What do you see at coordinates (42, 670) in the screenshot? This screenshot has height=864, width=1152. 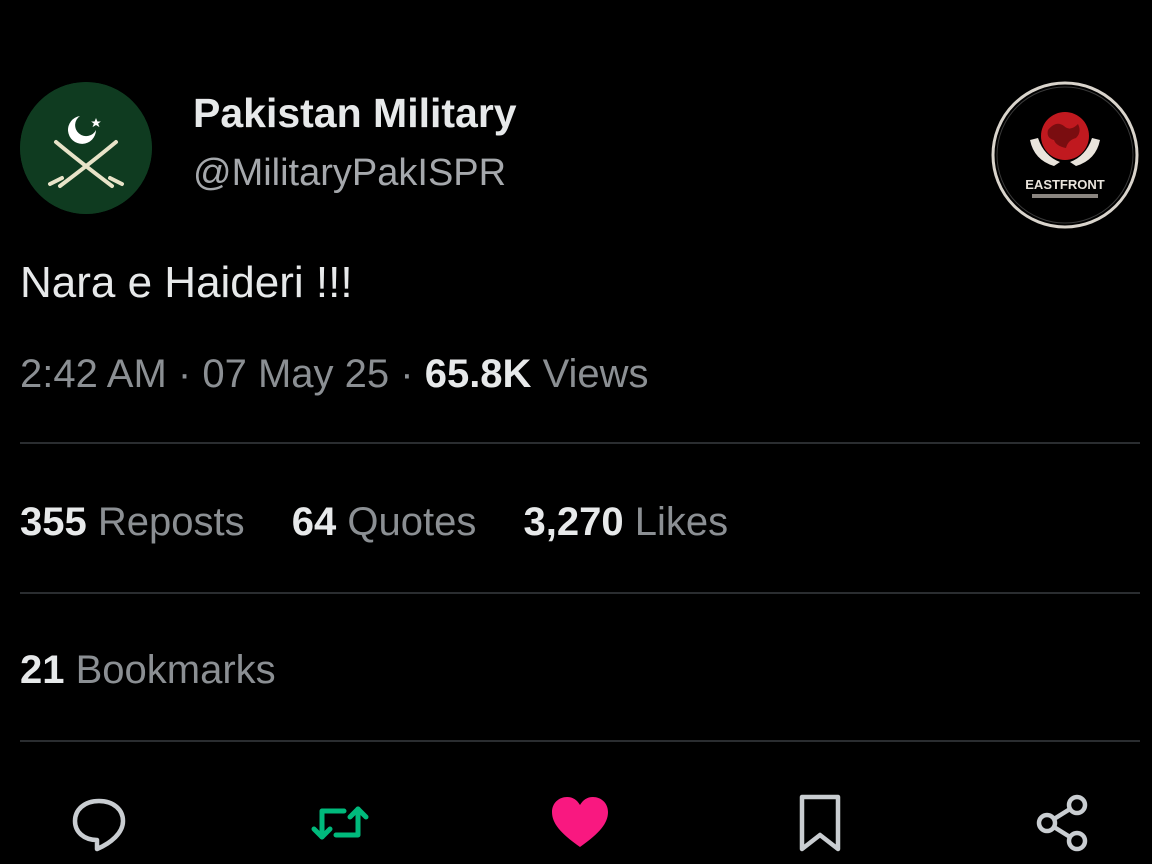 I see `bookmarks-count: 21` at bounding box center [42, 670].